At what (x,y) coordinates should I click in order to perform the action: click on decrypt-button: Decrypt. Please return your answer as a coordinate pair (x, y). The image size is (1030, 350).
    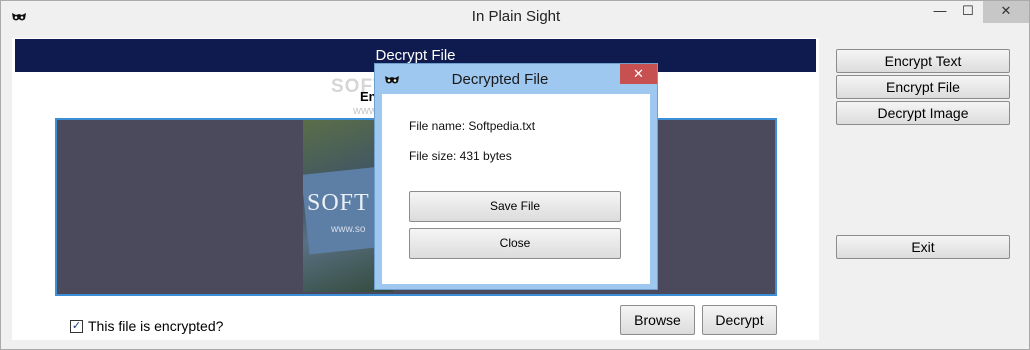
    Looking at the image, I should click on (739, 320).